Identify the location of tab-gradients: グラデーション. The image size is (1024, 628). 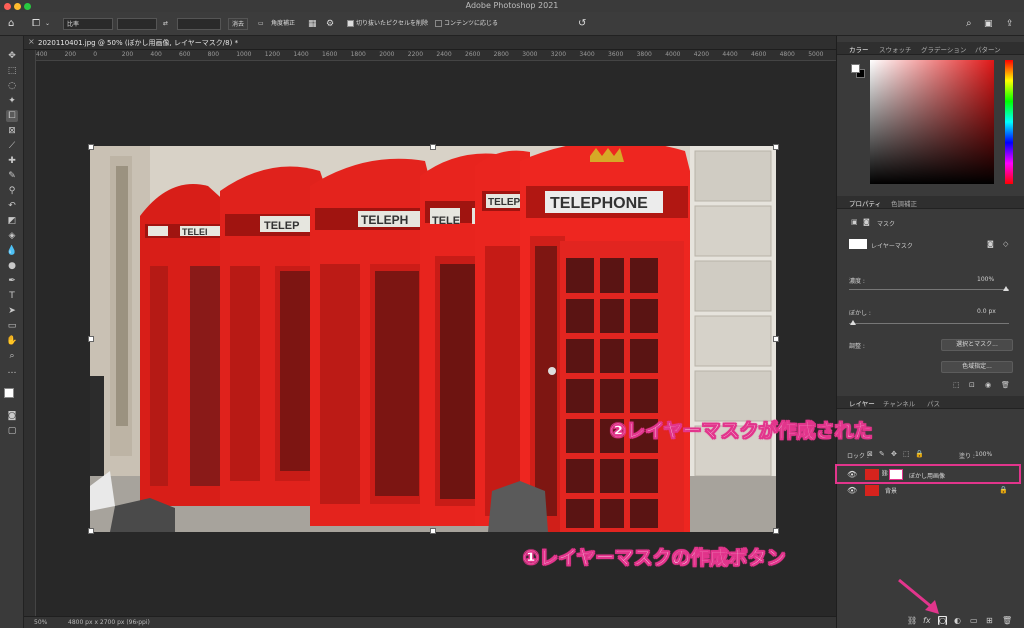
(943, 49).